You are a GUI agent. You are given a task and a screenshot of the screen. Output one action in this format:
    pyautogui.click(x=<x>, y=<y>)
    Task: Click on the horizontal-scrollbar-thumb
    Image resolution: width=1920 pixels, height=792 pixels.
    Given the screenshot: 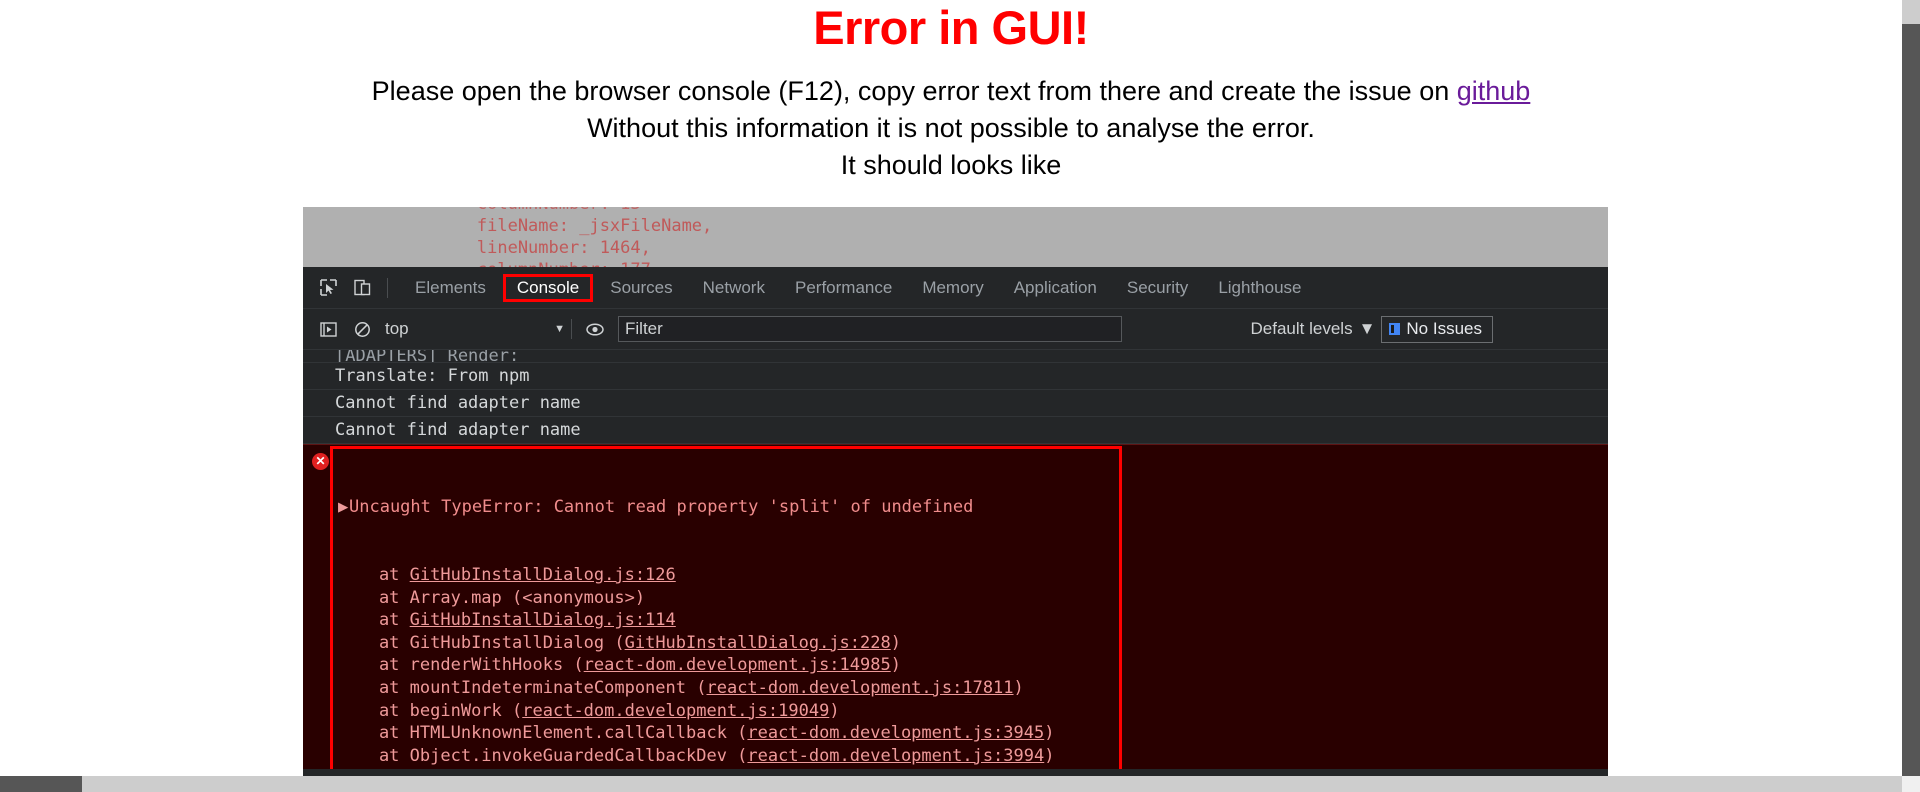 What is the action you would take?
    pyautogui.click(x=41, y=784)
    